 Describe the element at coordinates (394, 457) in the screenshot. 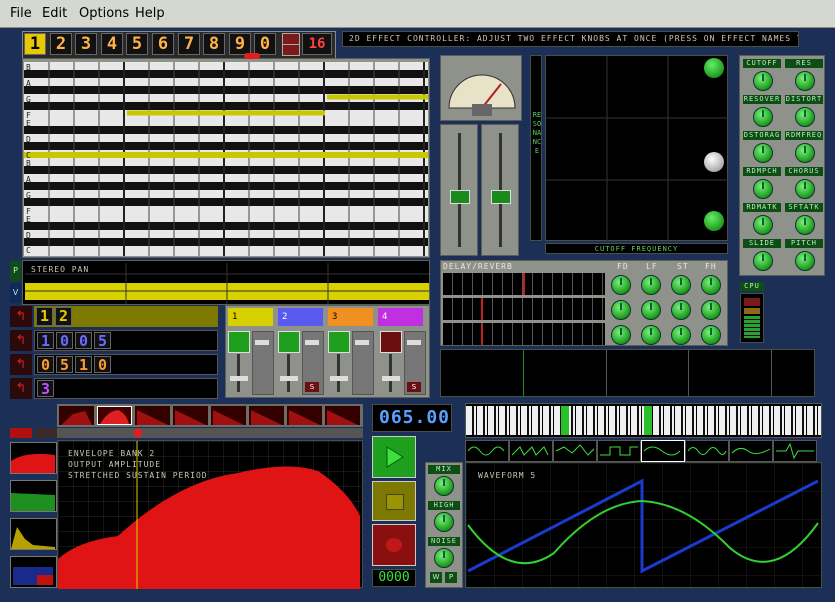

I see `play-button` at that location.